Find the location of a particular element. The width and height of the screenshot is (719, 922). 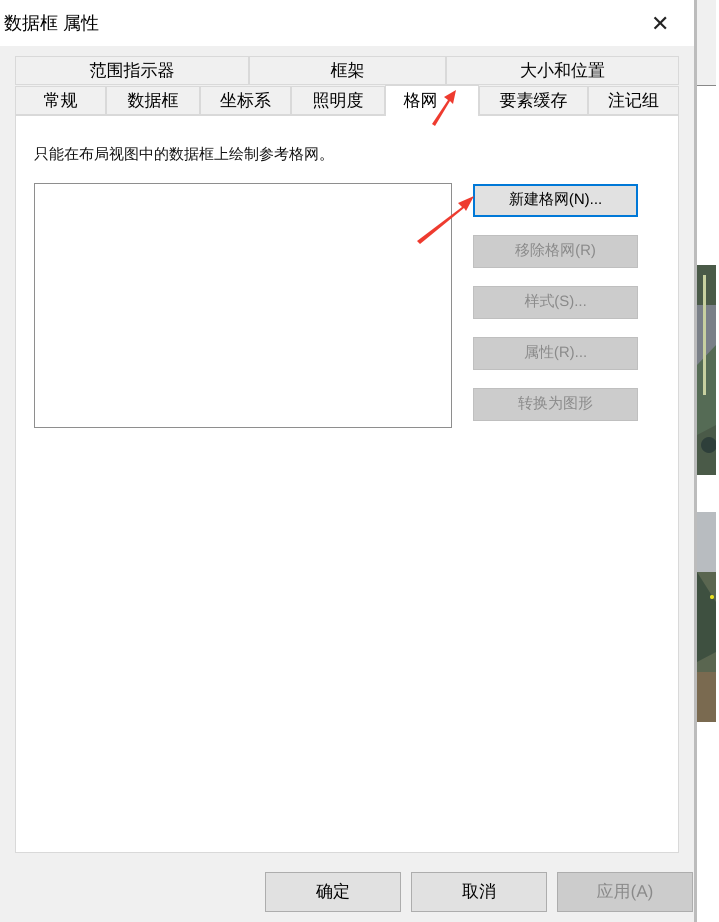

tab: 数据框 is located at coordinates (153, 100).